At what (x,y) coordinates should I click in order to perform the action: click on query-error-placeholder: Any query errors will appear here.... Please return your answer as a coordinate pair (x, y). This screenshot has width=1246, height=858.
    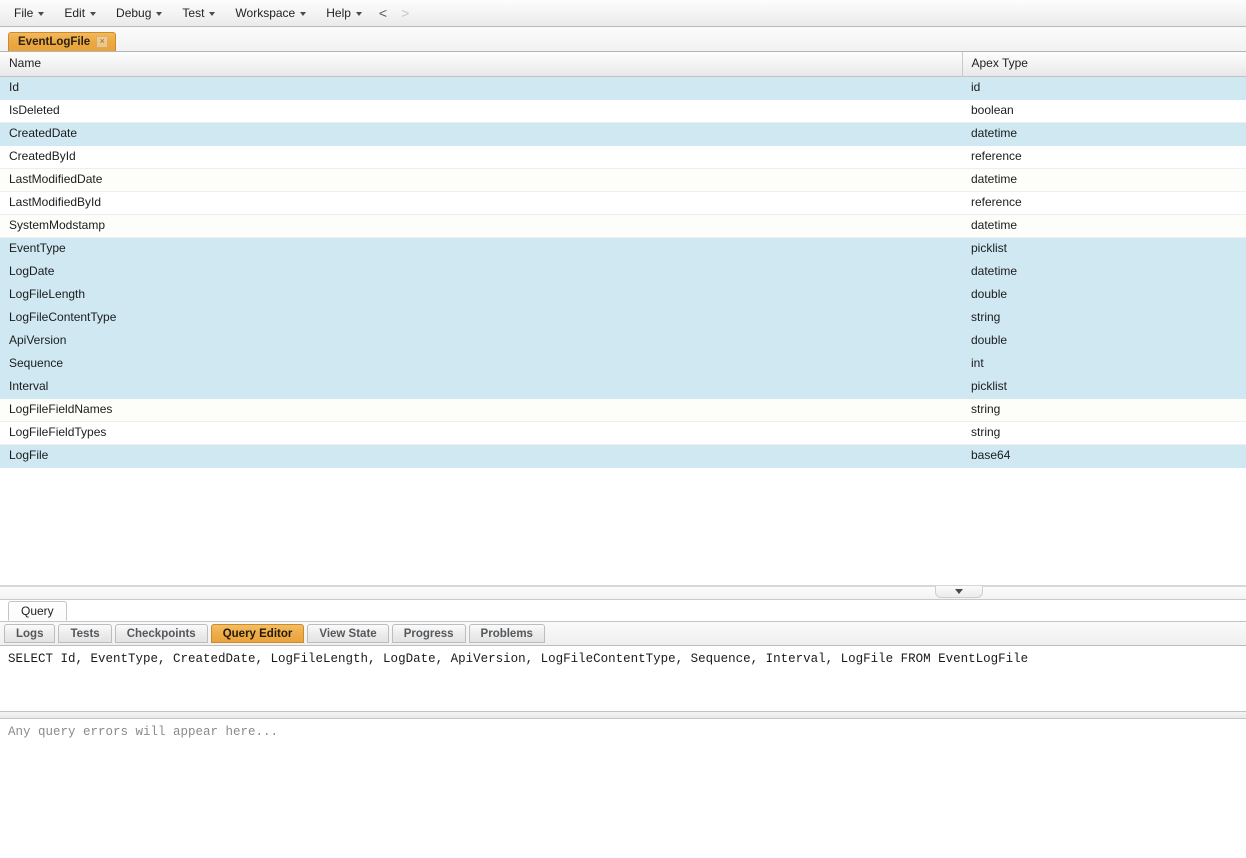
    Looking at the image, I should click on (143, 732).